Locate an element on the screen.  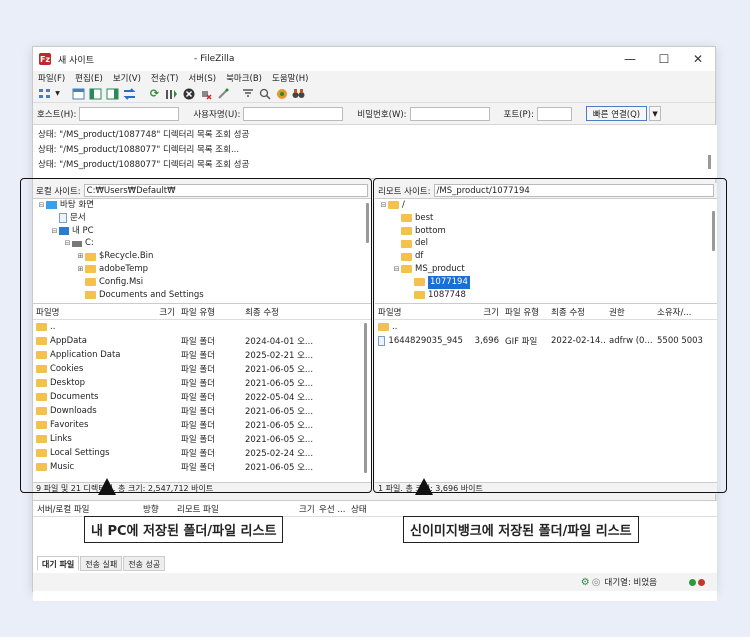
tree-item-adobetemp: ⊞ adobeTemp is located at coordinates (202, 269).